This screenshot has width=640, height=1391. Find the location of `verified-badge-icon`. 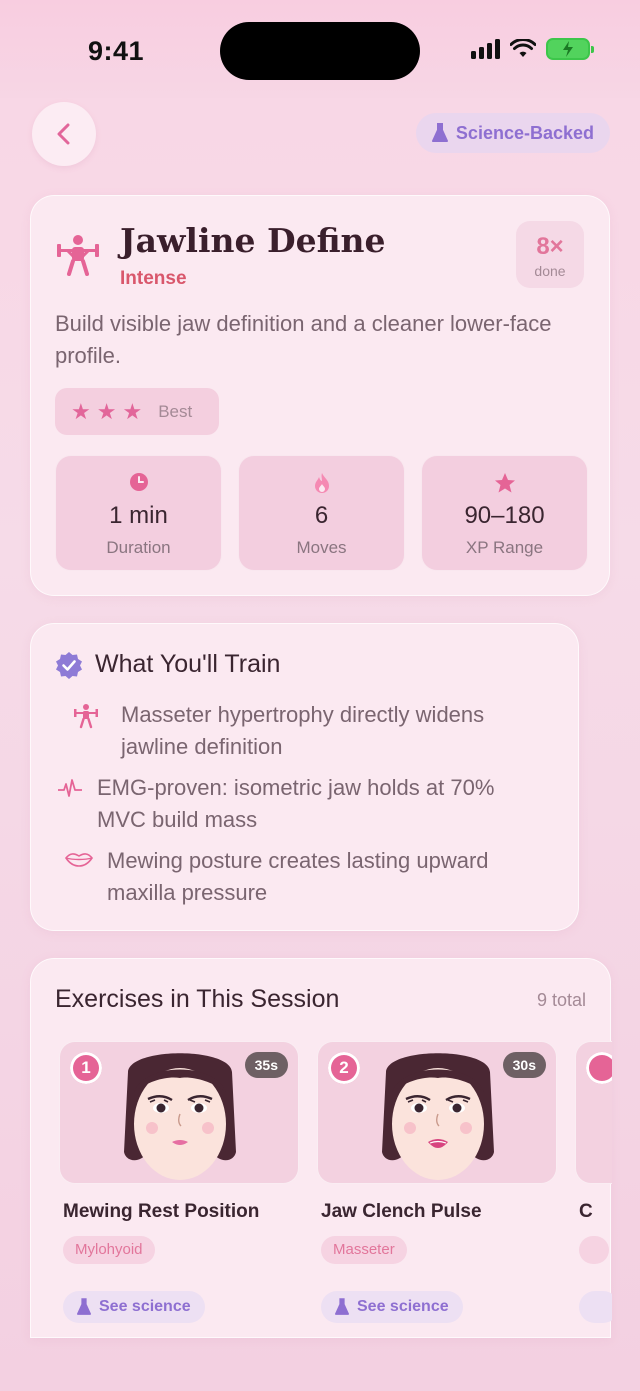

verified-badge-icon is located at coordinates (69, 665).